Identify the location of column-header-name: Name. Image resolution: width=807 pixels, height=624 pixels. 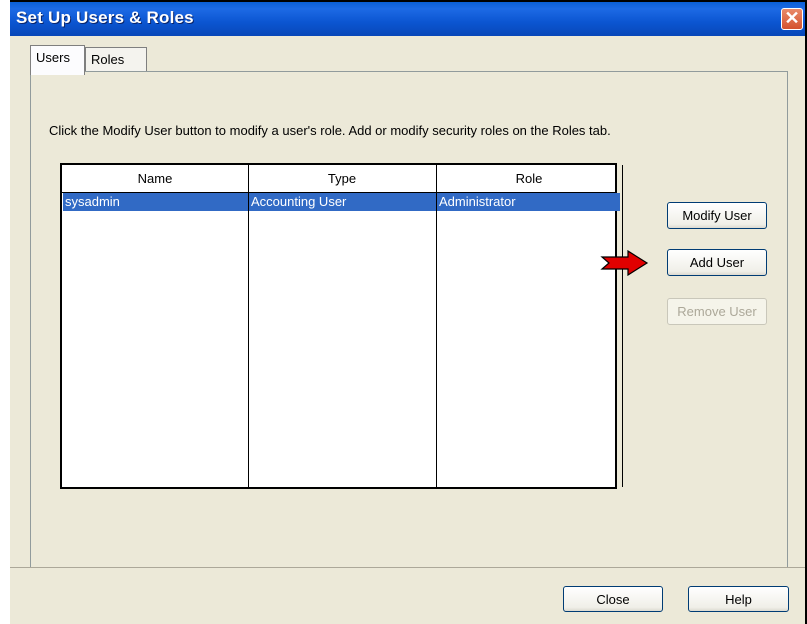
(155, 178).